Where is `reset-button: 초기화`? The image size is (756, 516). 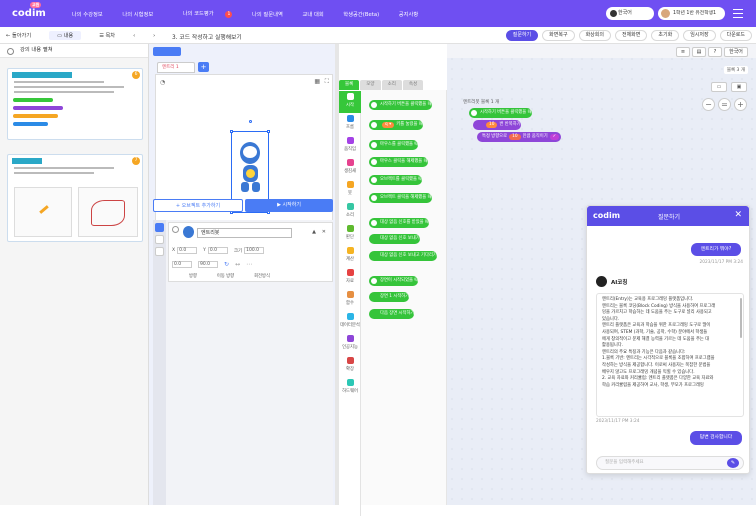 reset-button: 초기화 is located at coordinates (665, 35).